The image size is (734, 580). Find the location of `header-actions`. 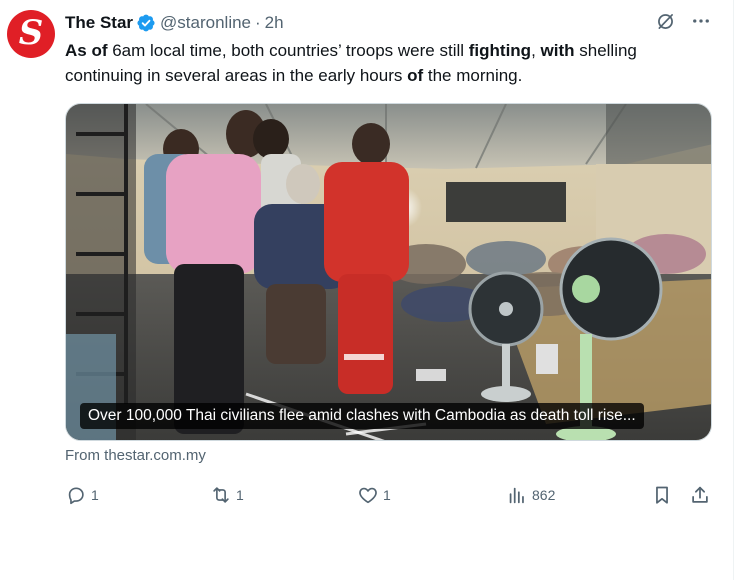

header-actions is located at coordinates (683, 21).